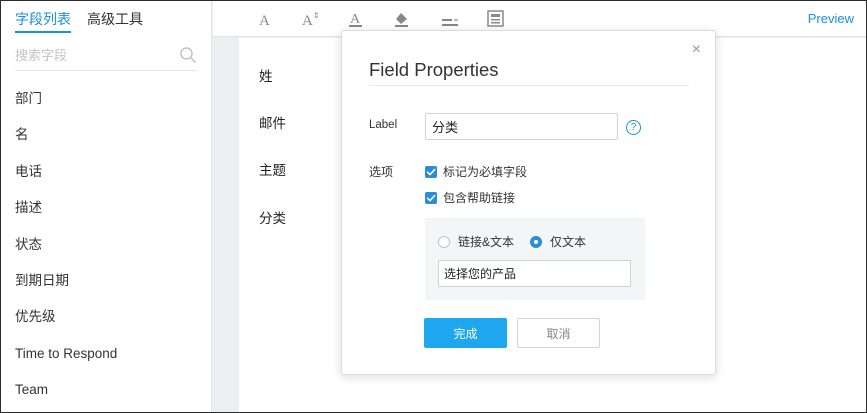 The image size is (867, 413). What do you see at coordinates (486, 242) in the screenshot?
I see `radio-link-and-text-label: 链接&文本` at bounding box center [486, 242].